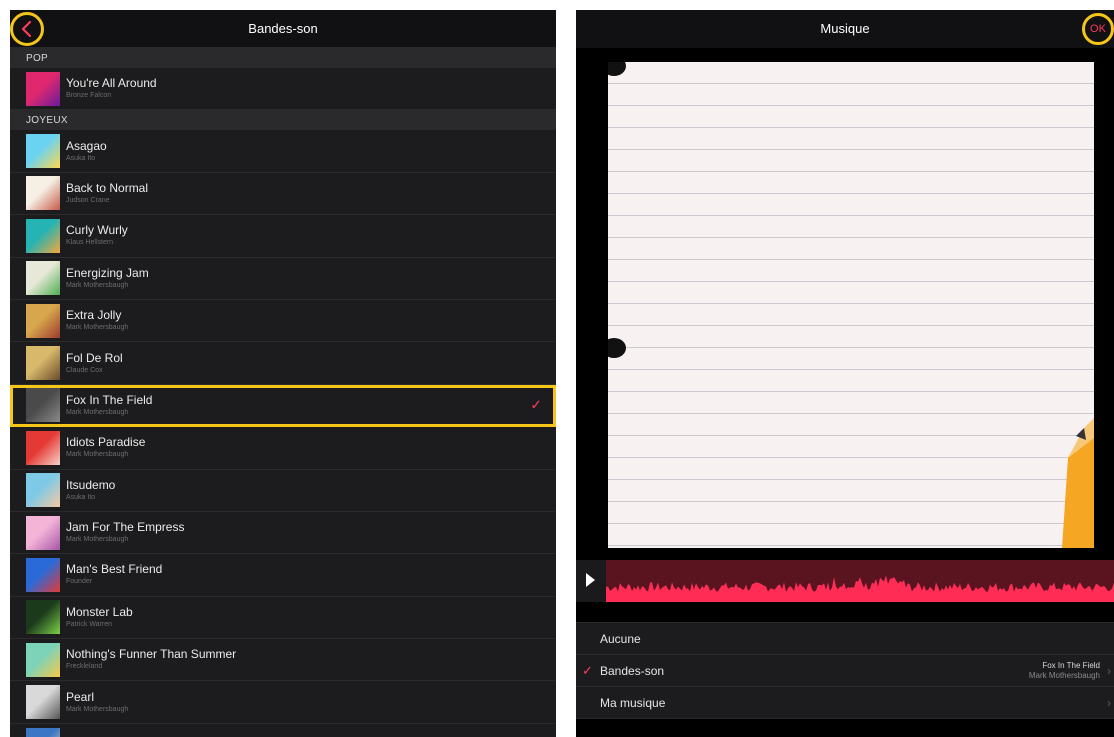 The width and height of the screenshot is (1114, 737). Describe the element at coordinates (283, 406) in the screenshot. I see `track-row: Fox In The Field Mark Mothersbaugh ✓` at that location.